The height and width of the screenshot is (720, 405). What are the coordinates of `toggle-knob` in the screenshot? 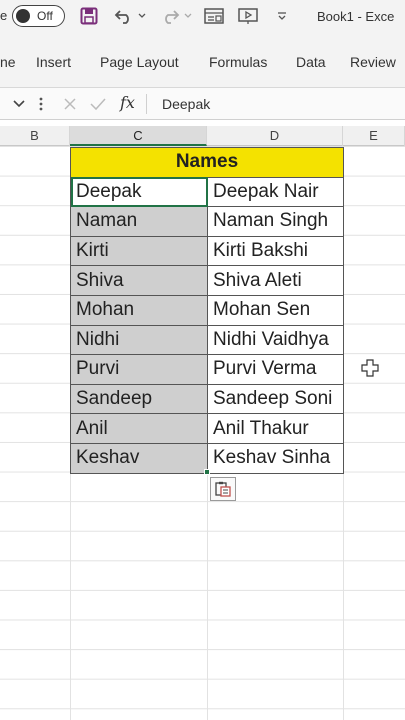 It's located at (23, 15).